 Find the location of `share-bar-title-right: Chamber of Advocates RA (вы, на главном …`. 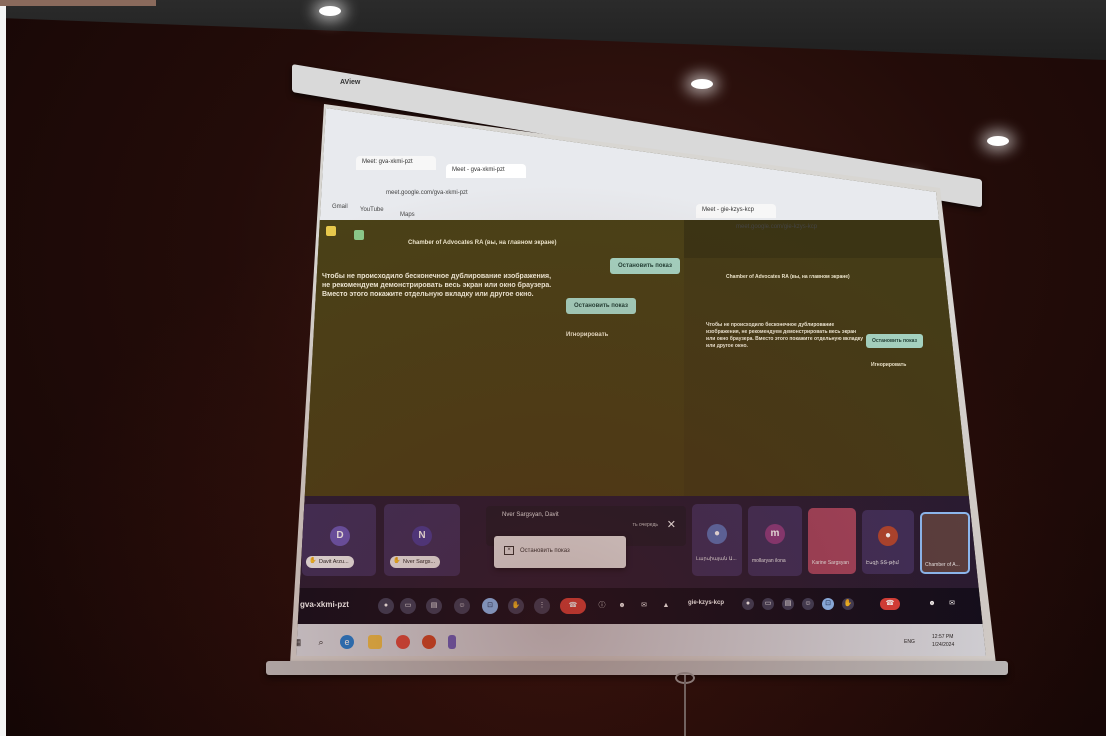

share-bar-title-right: Chamber of Advocates RA (вы, на главном … is located at coordinates (788, 277).